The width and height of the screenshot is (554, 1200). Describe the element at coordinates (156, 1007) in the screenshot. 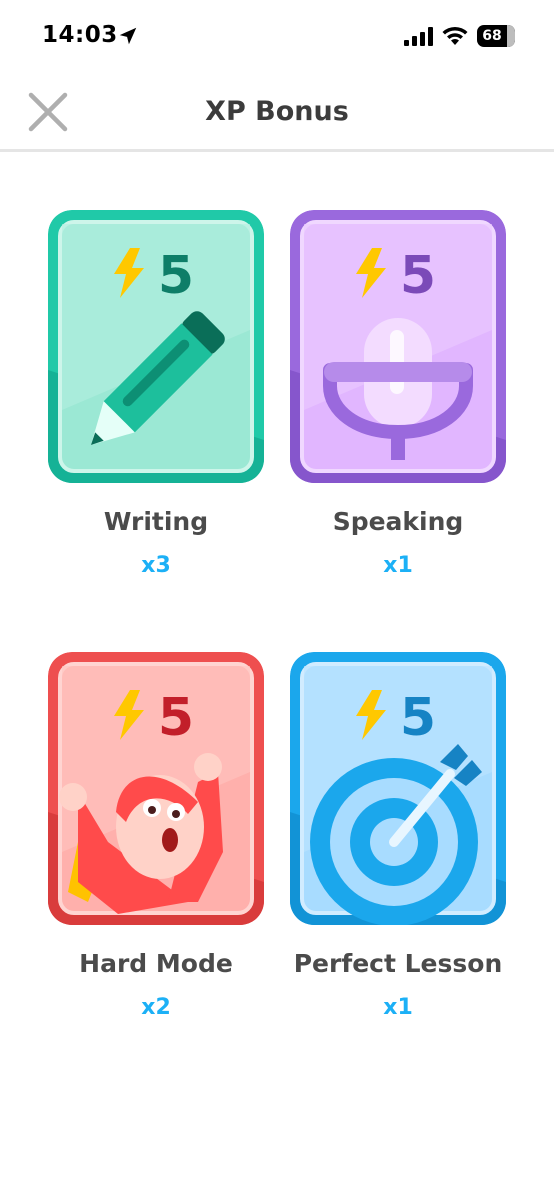

I see `card-count: x2` at that location.